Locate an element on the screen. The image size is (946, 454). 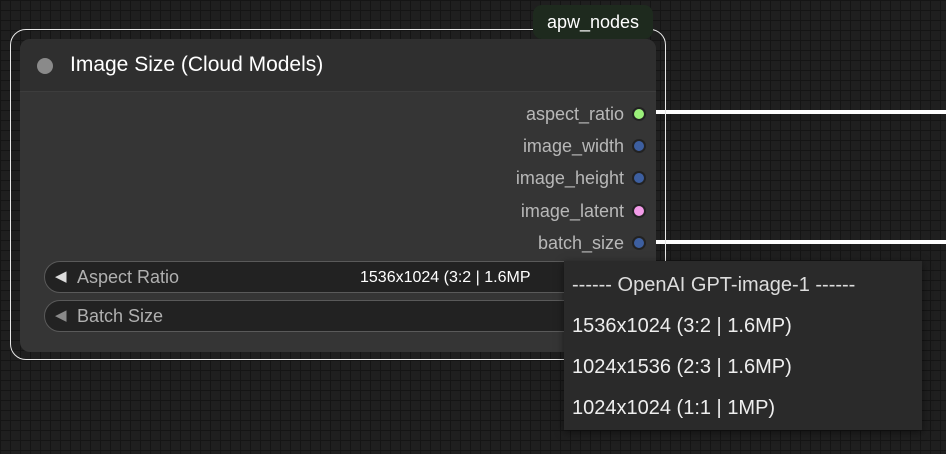
output-image-latent: image_latent is located at coordinates (506, 211).